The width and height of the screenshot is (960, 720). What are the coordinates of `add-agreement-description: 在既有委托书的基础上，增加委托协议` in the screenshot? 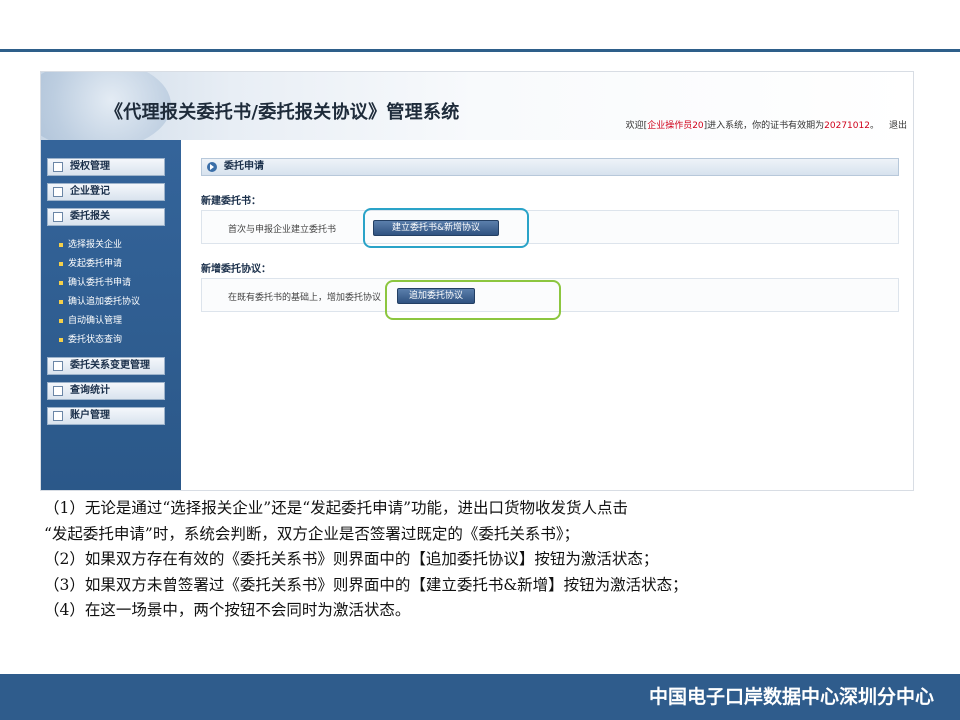 It's located at (305, 298).